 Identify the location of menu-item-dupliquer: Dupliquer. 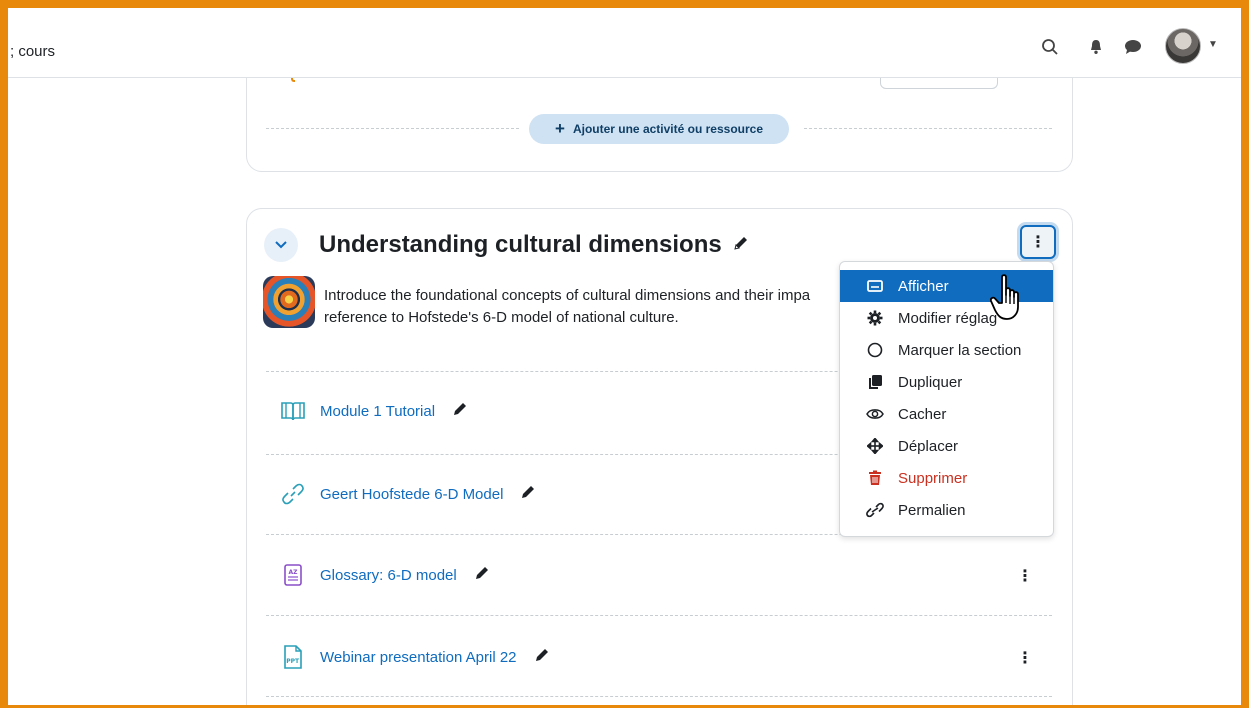
(946, 382).